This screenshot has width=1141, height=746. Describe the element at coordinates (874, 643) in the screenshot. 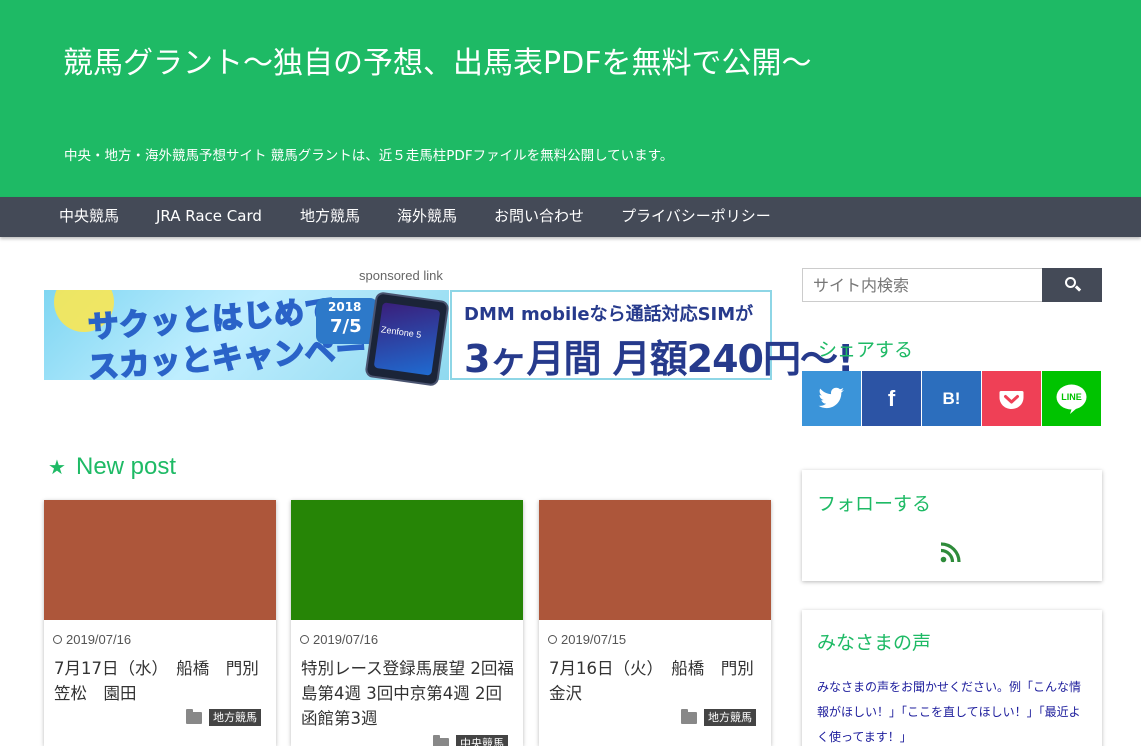

I see `voice-title: みなさまの声` at that location.